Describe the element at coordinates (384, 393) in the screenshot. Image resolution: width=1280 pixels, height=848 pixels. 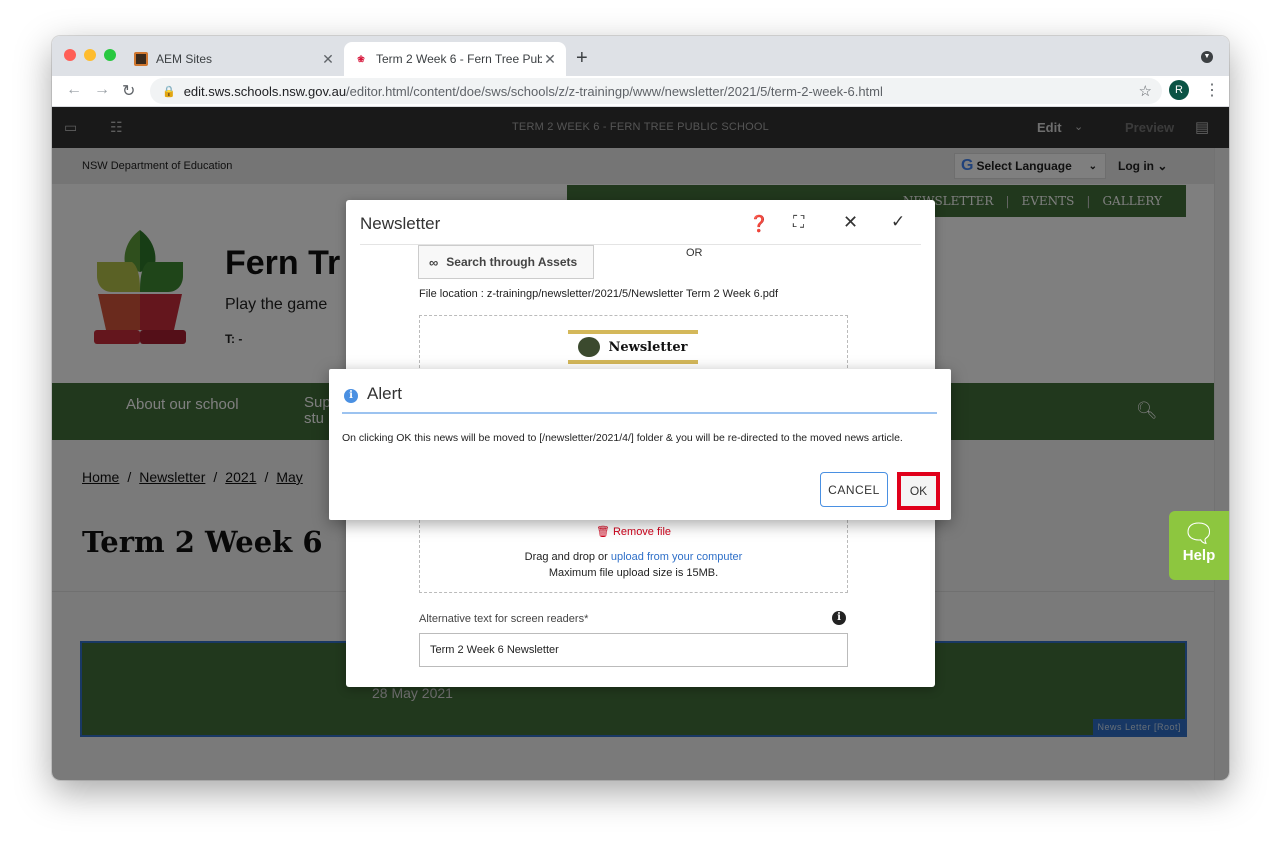
I see `alert-title: Alert` at that location.